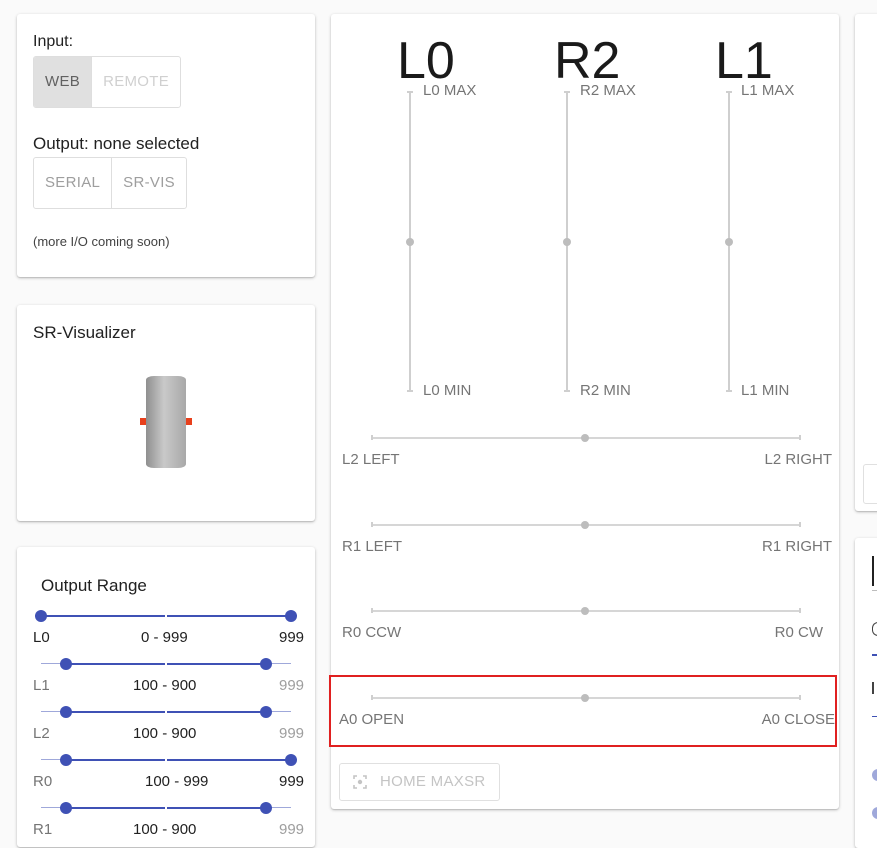  What do you see at coordinates (292, 829) in the screenshot?
I see `range-max-r1: 999` at bounding box center [292, 829].